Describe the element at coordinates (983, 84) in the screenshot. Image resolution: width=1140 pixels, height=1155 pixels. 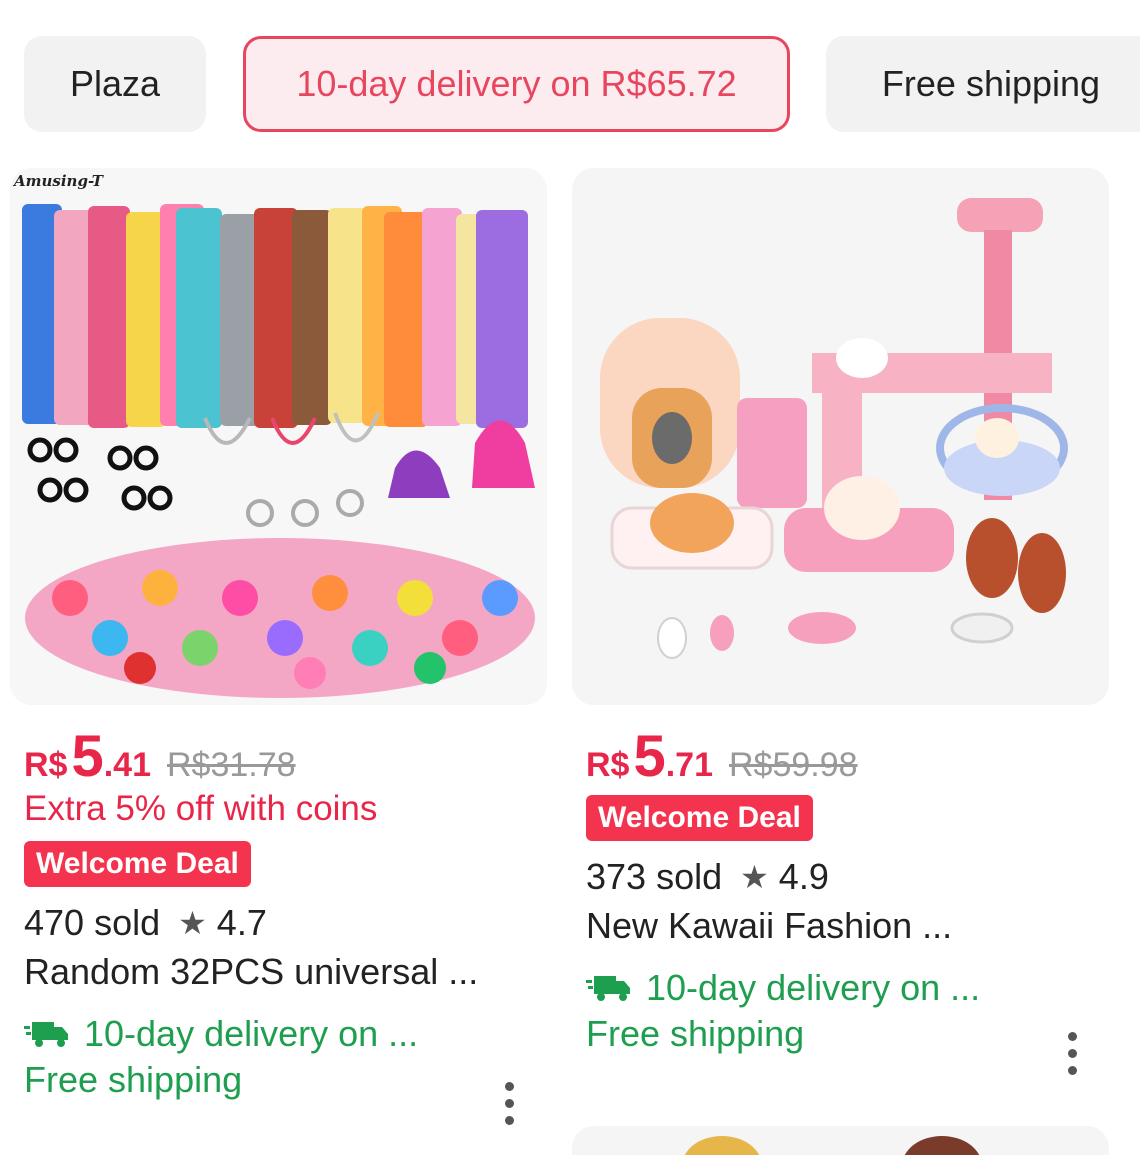
I see `filter-chip-free-shipping: Free shipping` at that location.